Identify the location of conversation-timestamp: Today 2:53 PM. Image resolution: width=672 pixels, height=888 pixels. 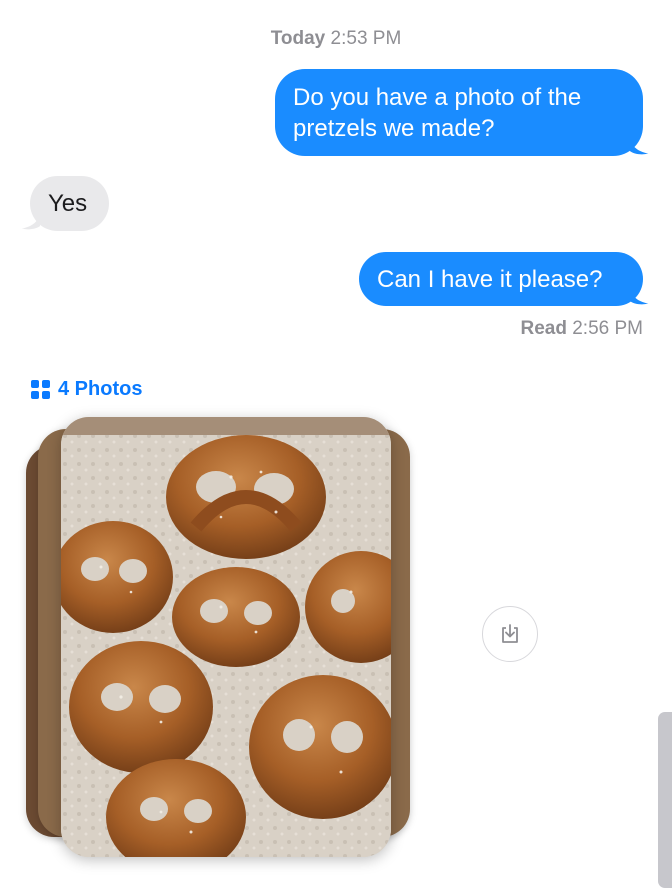
(336, 39).